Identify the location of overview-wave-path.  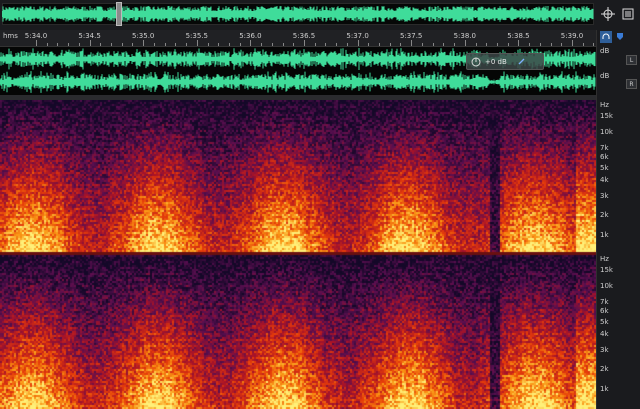
(298, 14).